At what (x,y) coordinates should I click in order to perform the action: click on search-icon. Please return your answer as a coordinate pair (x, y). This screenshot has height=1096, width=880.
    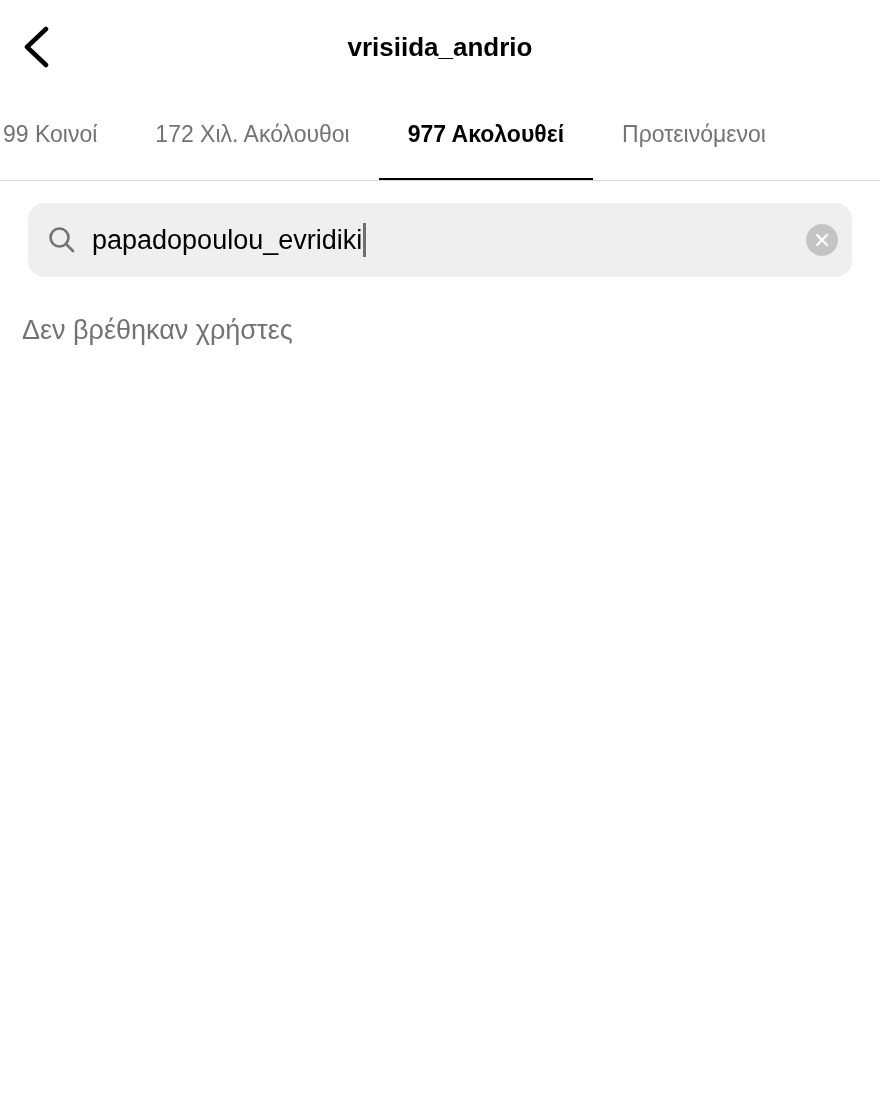
    Looking at the image, I should click on (62, 240).